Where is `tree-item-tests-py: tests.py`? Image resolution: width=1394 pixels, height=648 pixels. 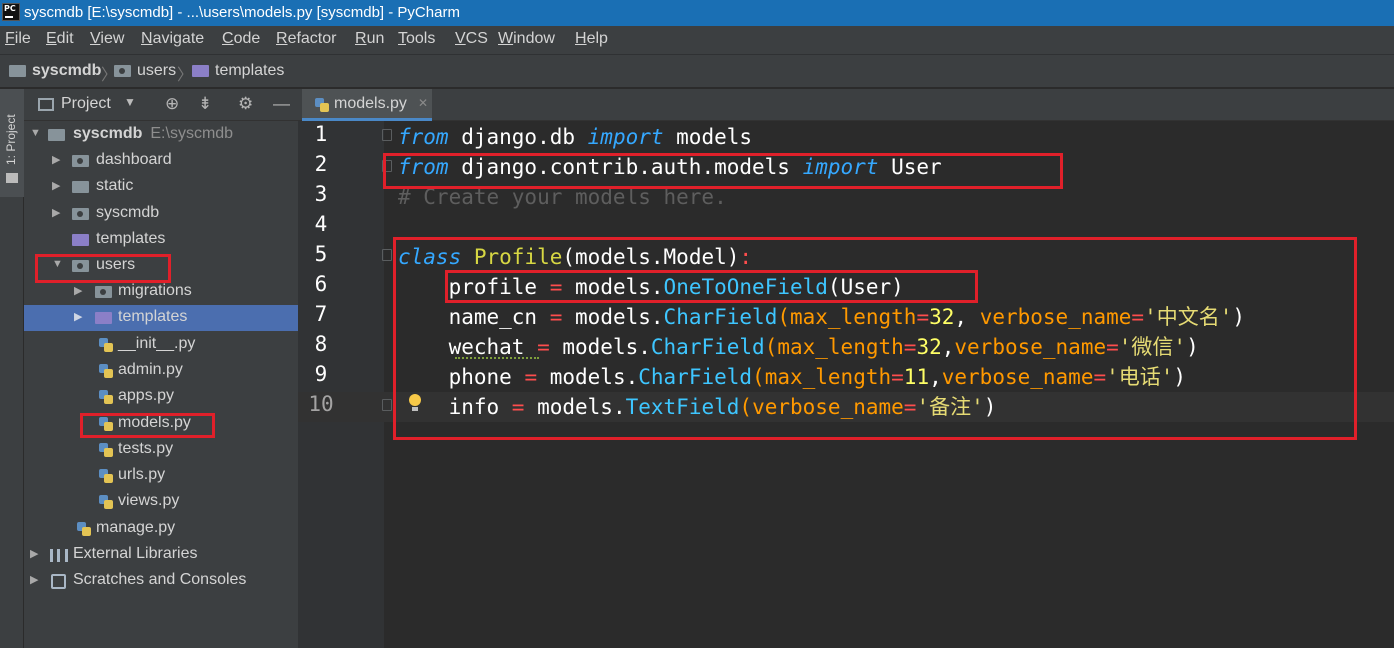
tree-item-tests-py: tests.py is located at coordinates (161, 450).